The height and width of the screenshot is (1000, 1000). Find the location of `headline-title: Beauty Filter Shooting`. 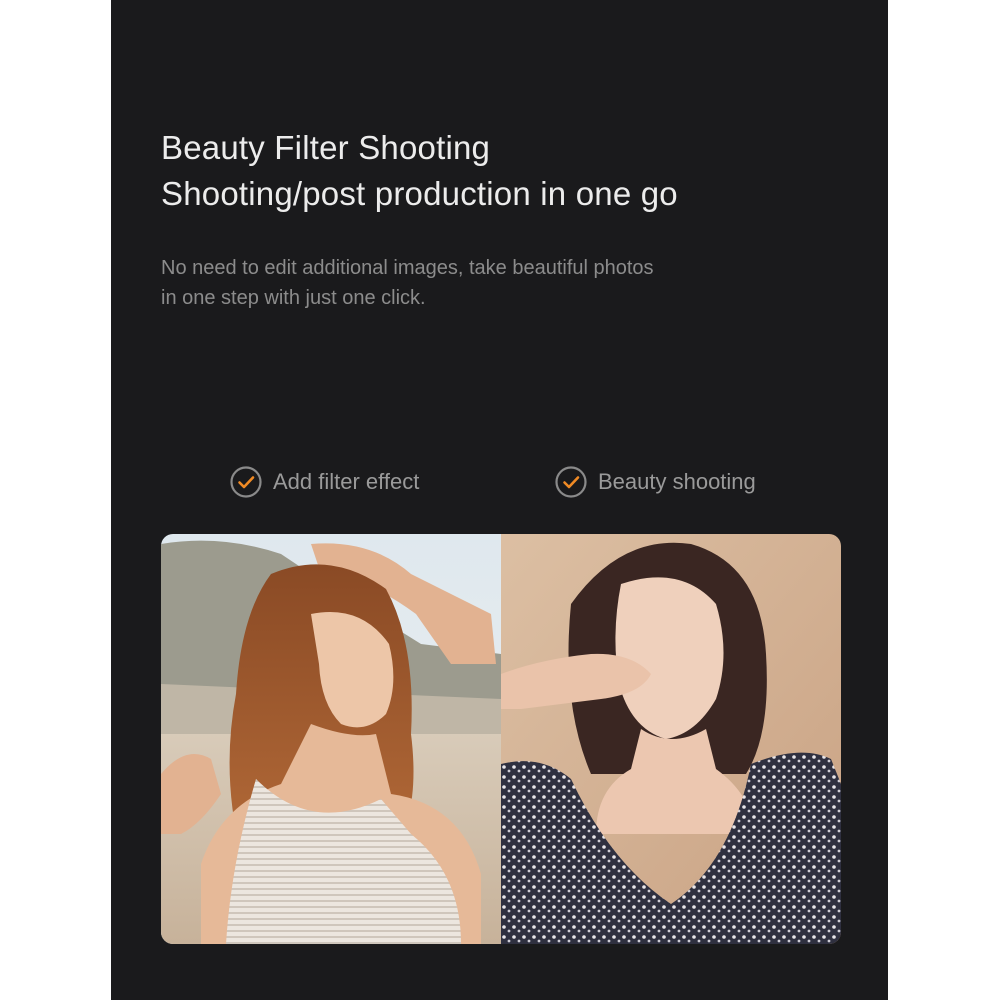

headline-title: Beauty Filter Shooting is located at coordinates (326, 147).